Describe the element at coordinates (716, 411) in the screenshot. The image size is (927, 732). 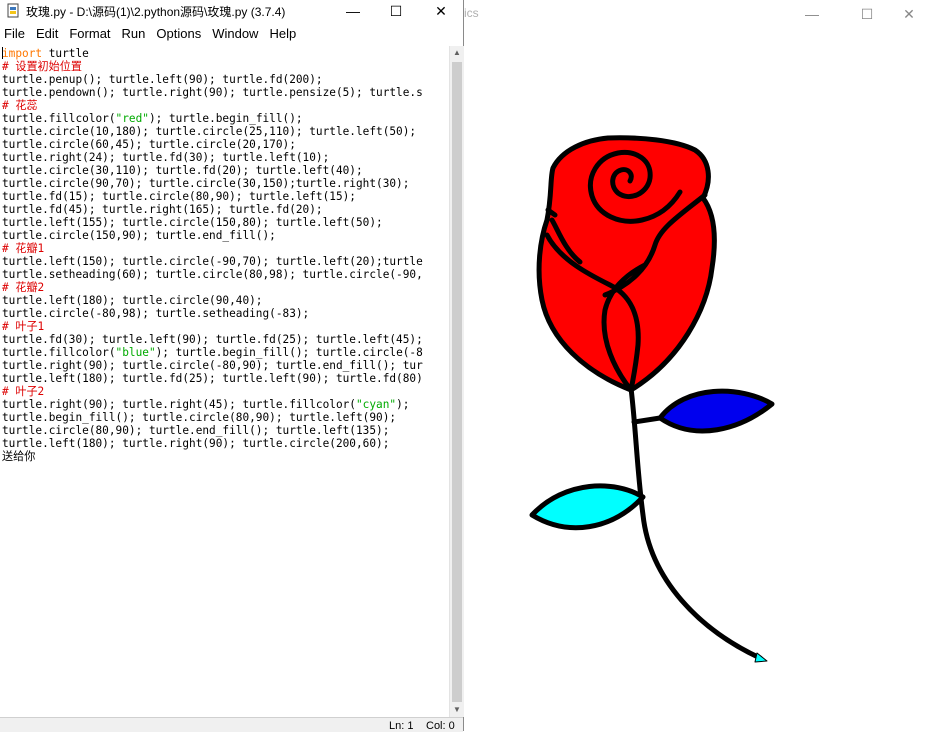
I see `blue-leaf` at that location.